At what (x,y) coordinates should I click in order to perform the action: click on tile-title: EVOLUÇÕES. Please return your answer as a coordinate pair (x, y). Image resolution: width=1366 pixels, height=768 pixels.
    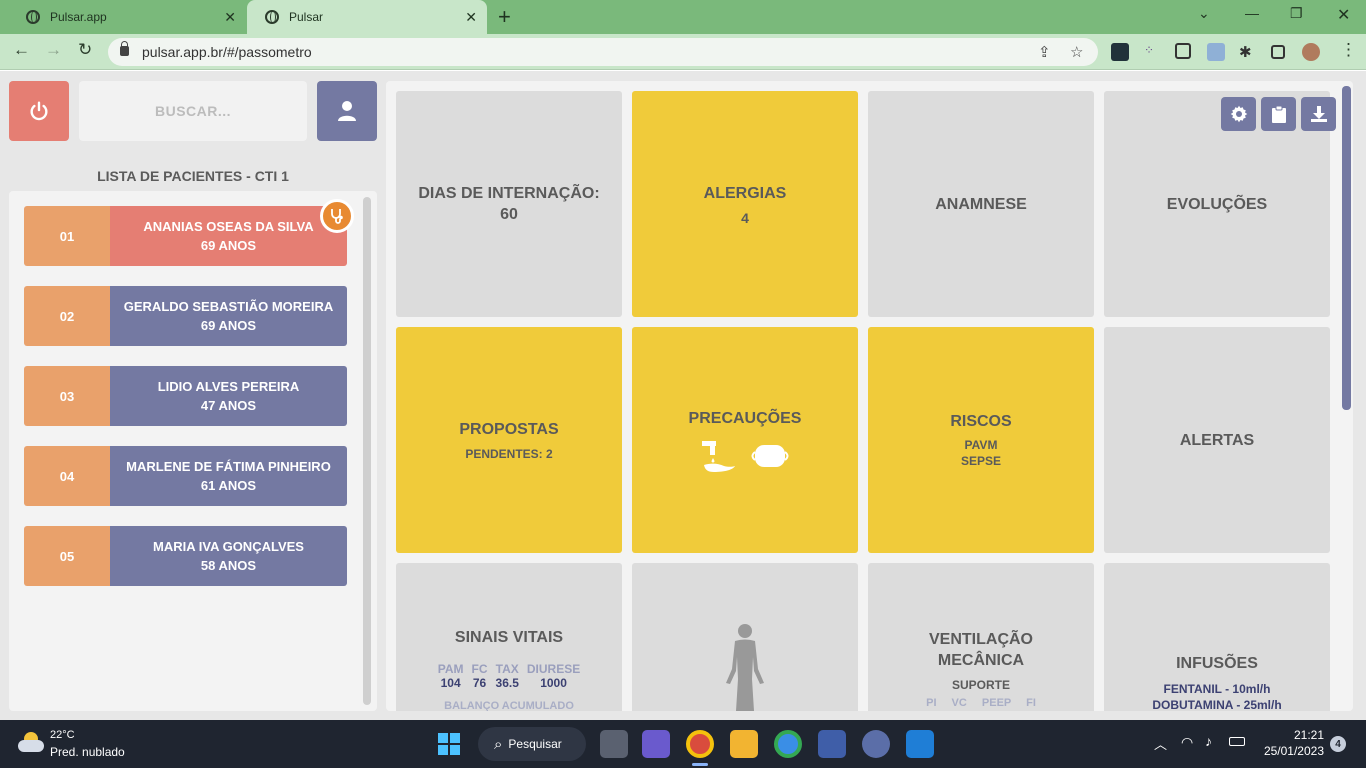
    Looking at the image, I should click on (1217, 204).